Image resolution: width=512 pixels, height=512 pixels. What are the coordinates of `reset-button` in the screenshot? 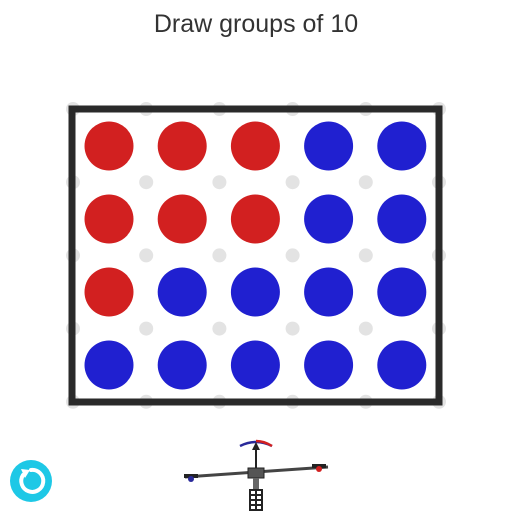 It's located at (31, 481).